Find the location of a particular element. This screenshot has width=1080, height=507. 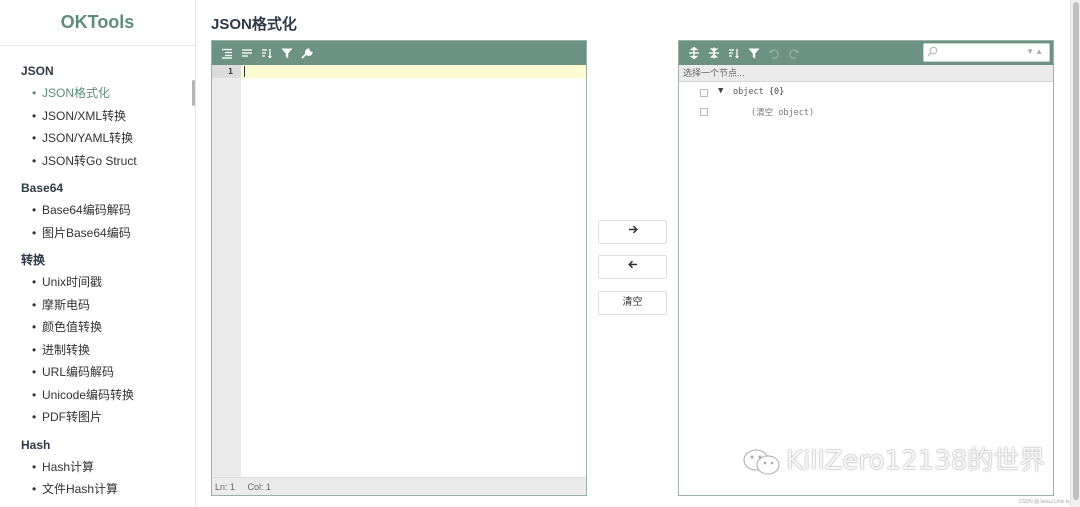

line-number: 1 is located at coordinates (226, 71).